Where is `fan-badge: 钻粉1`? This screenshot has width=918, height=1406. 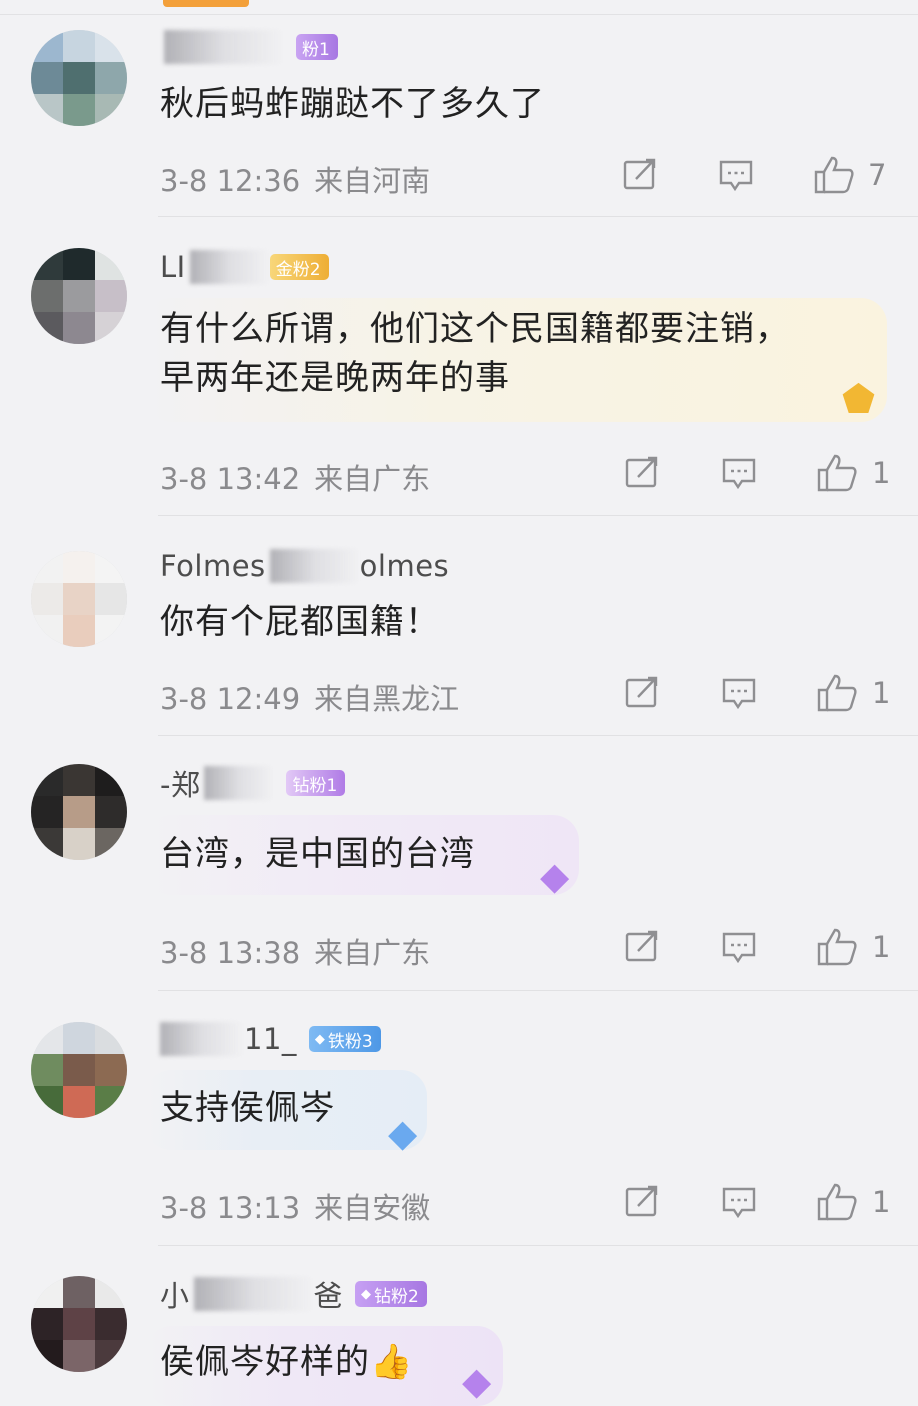
fan-badge: 钻粉1 is located at coordinates (316, 783).